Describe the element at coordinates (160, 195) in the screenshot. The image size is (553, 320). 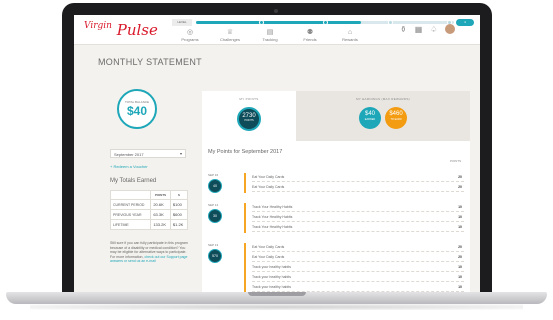
I see `totals-header: POINTS` at that location.